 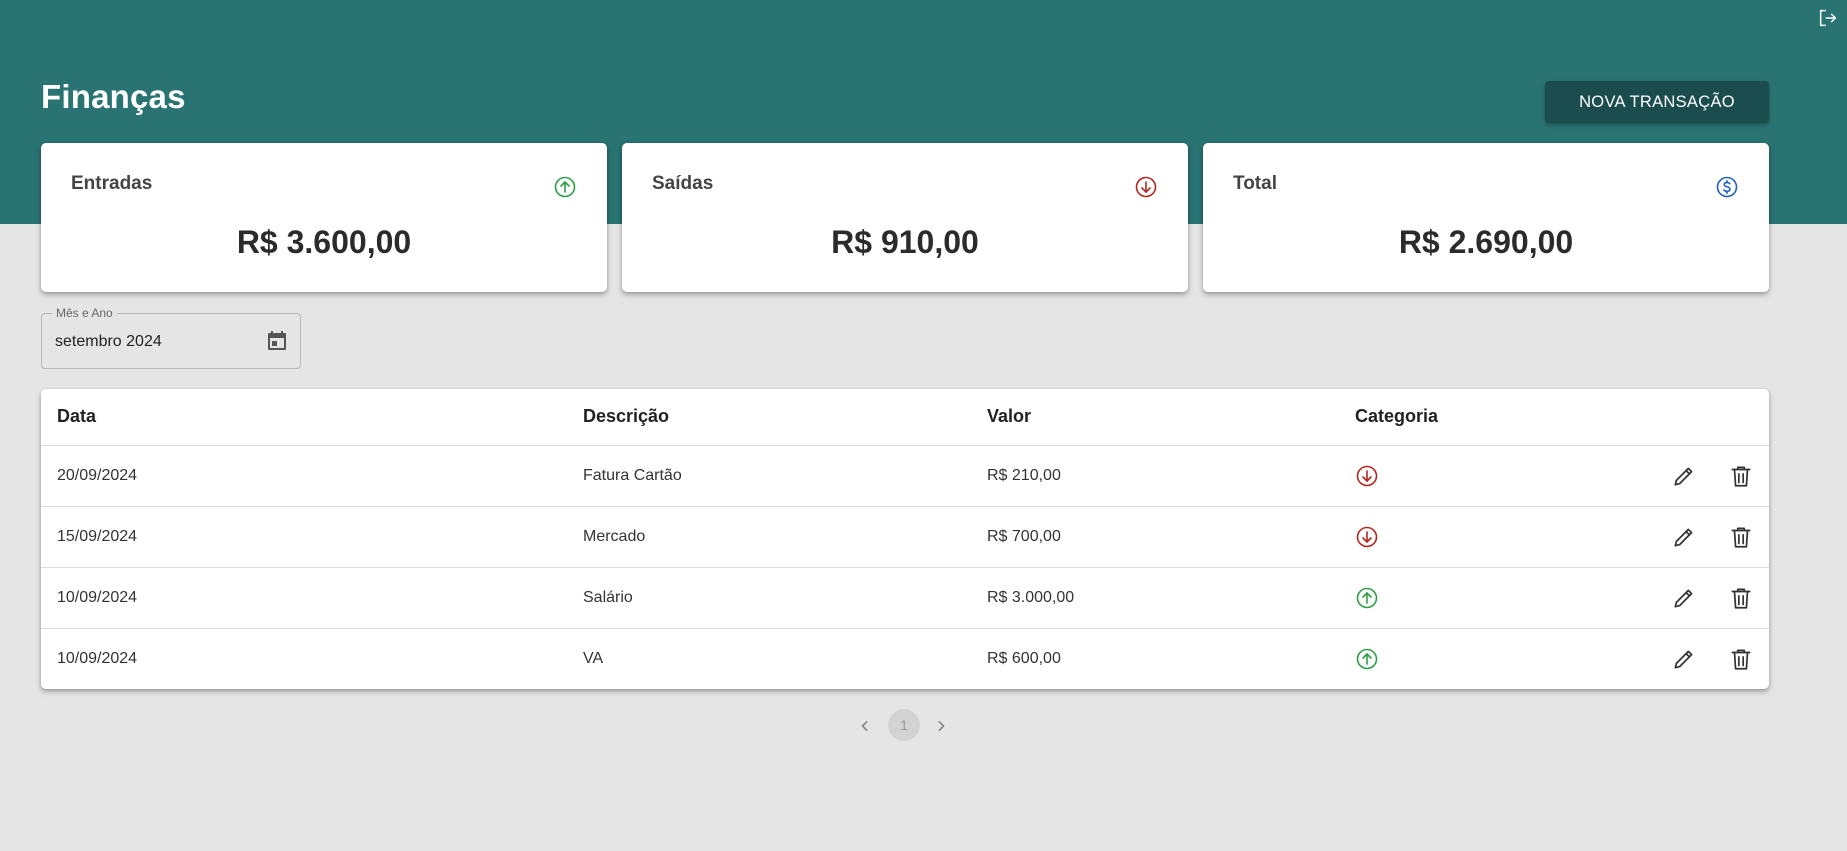 What do you see at coordinates (905, 242) in the screenshot?
I see `expense-value: R$ 910,00` at bounding box center [905, 242].